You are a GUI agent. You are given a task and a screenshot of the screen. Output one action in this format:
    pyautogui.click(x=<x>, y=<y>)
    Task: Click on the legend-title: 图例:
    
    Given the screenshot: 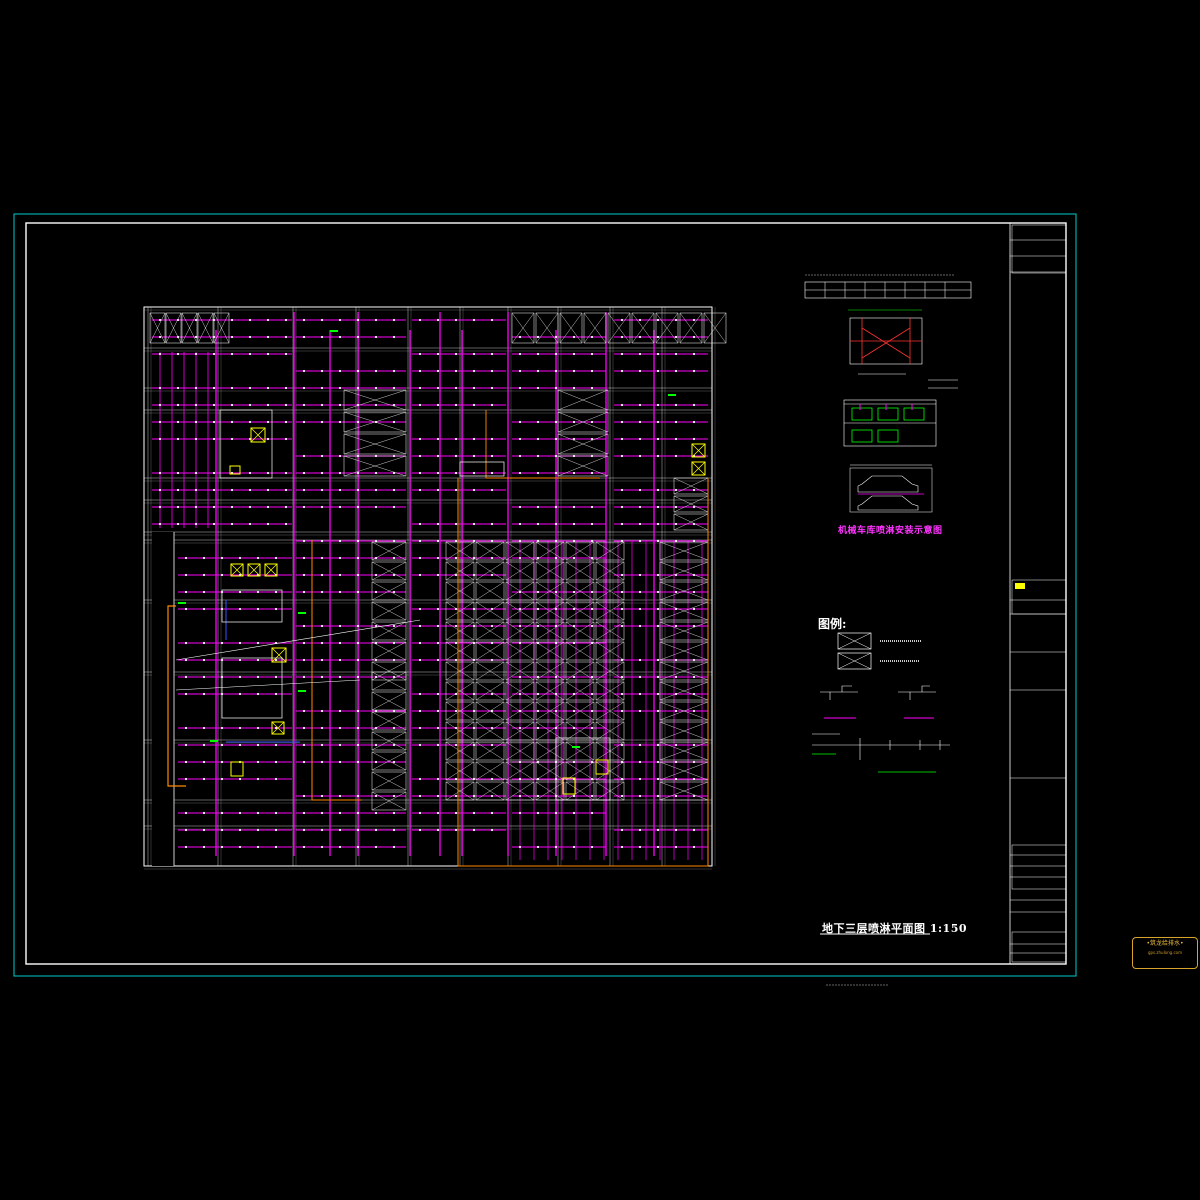 What is the action you would take?
    pyautogui.click(x=832, y=624)
    